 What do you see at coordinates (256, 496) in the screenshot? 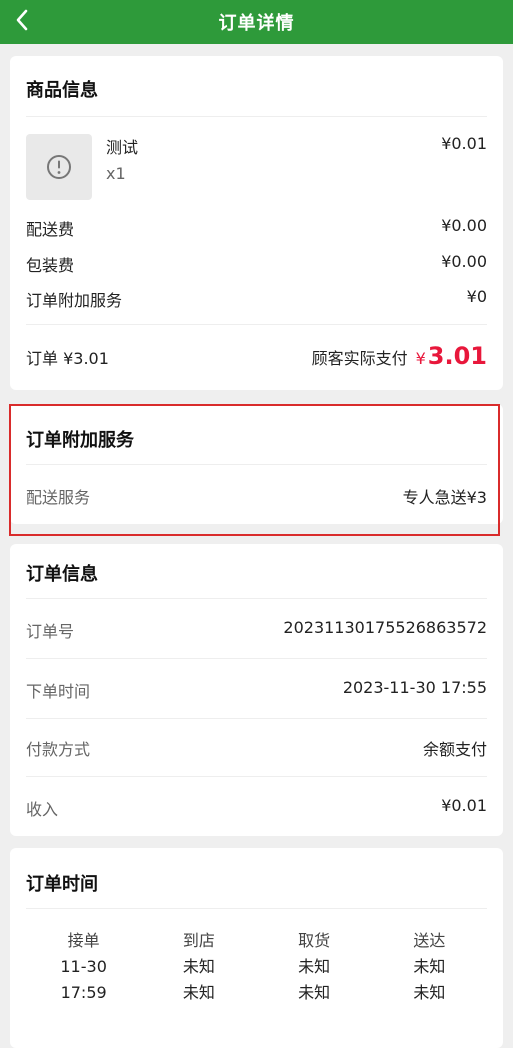
I see `delivery-service-row: 配送服务 专人急送¥3` at bounding box center [256, 496].